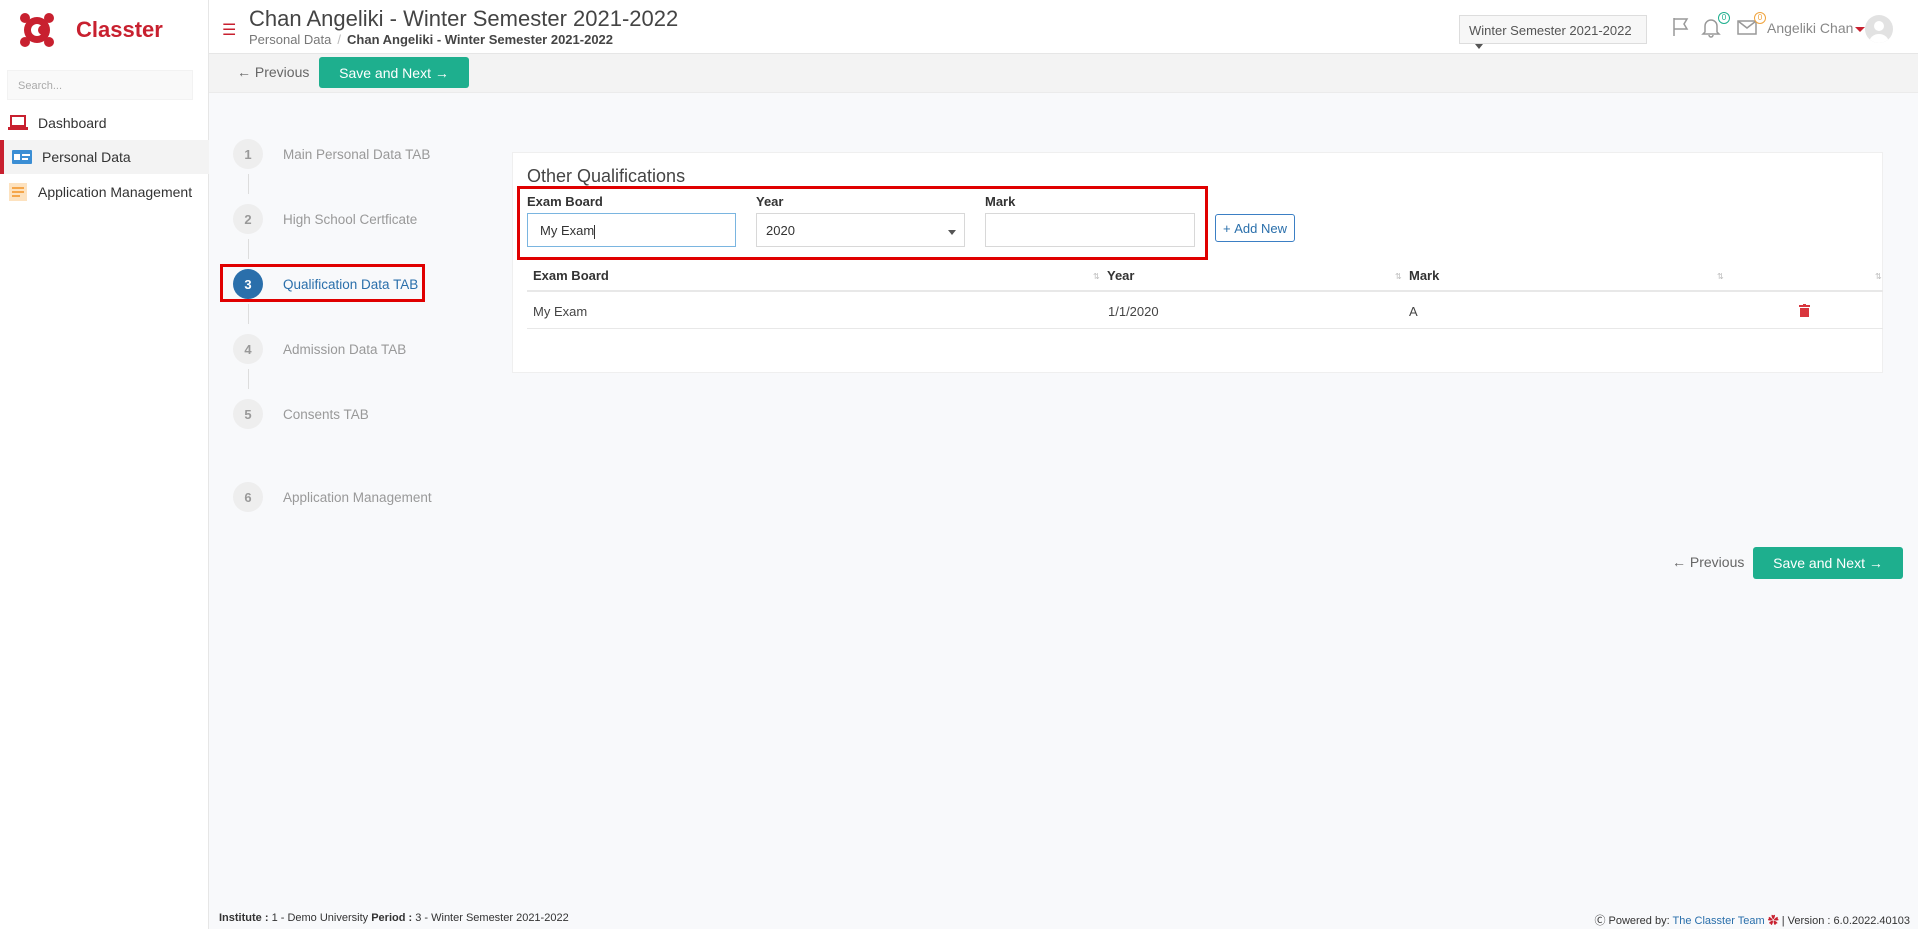 The image size is (1918, 929). I want to click on messages-badge: 0, so click(1760, 18).